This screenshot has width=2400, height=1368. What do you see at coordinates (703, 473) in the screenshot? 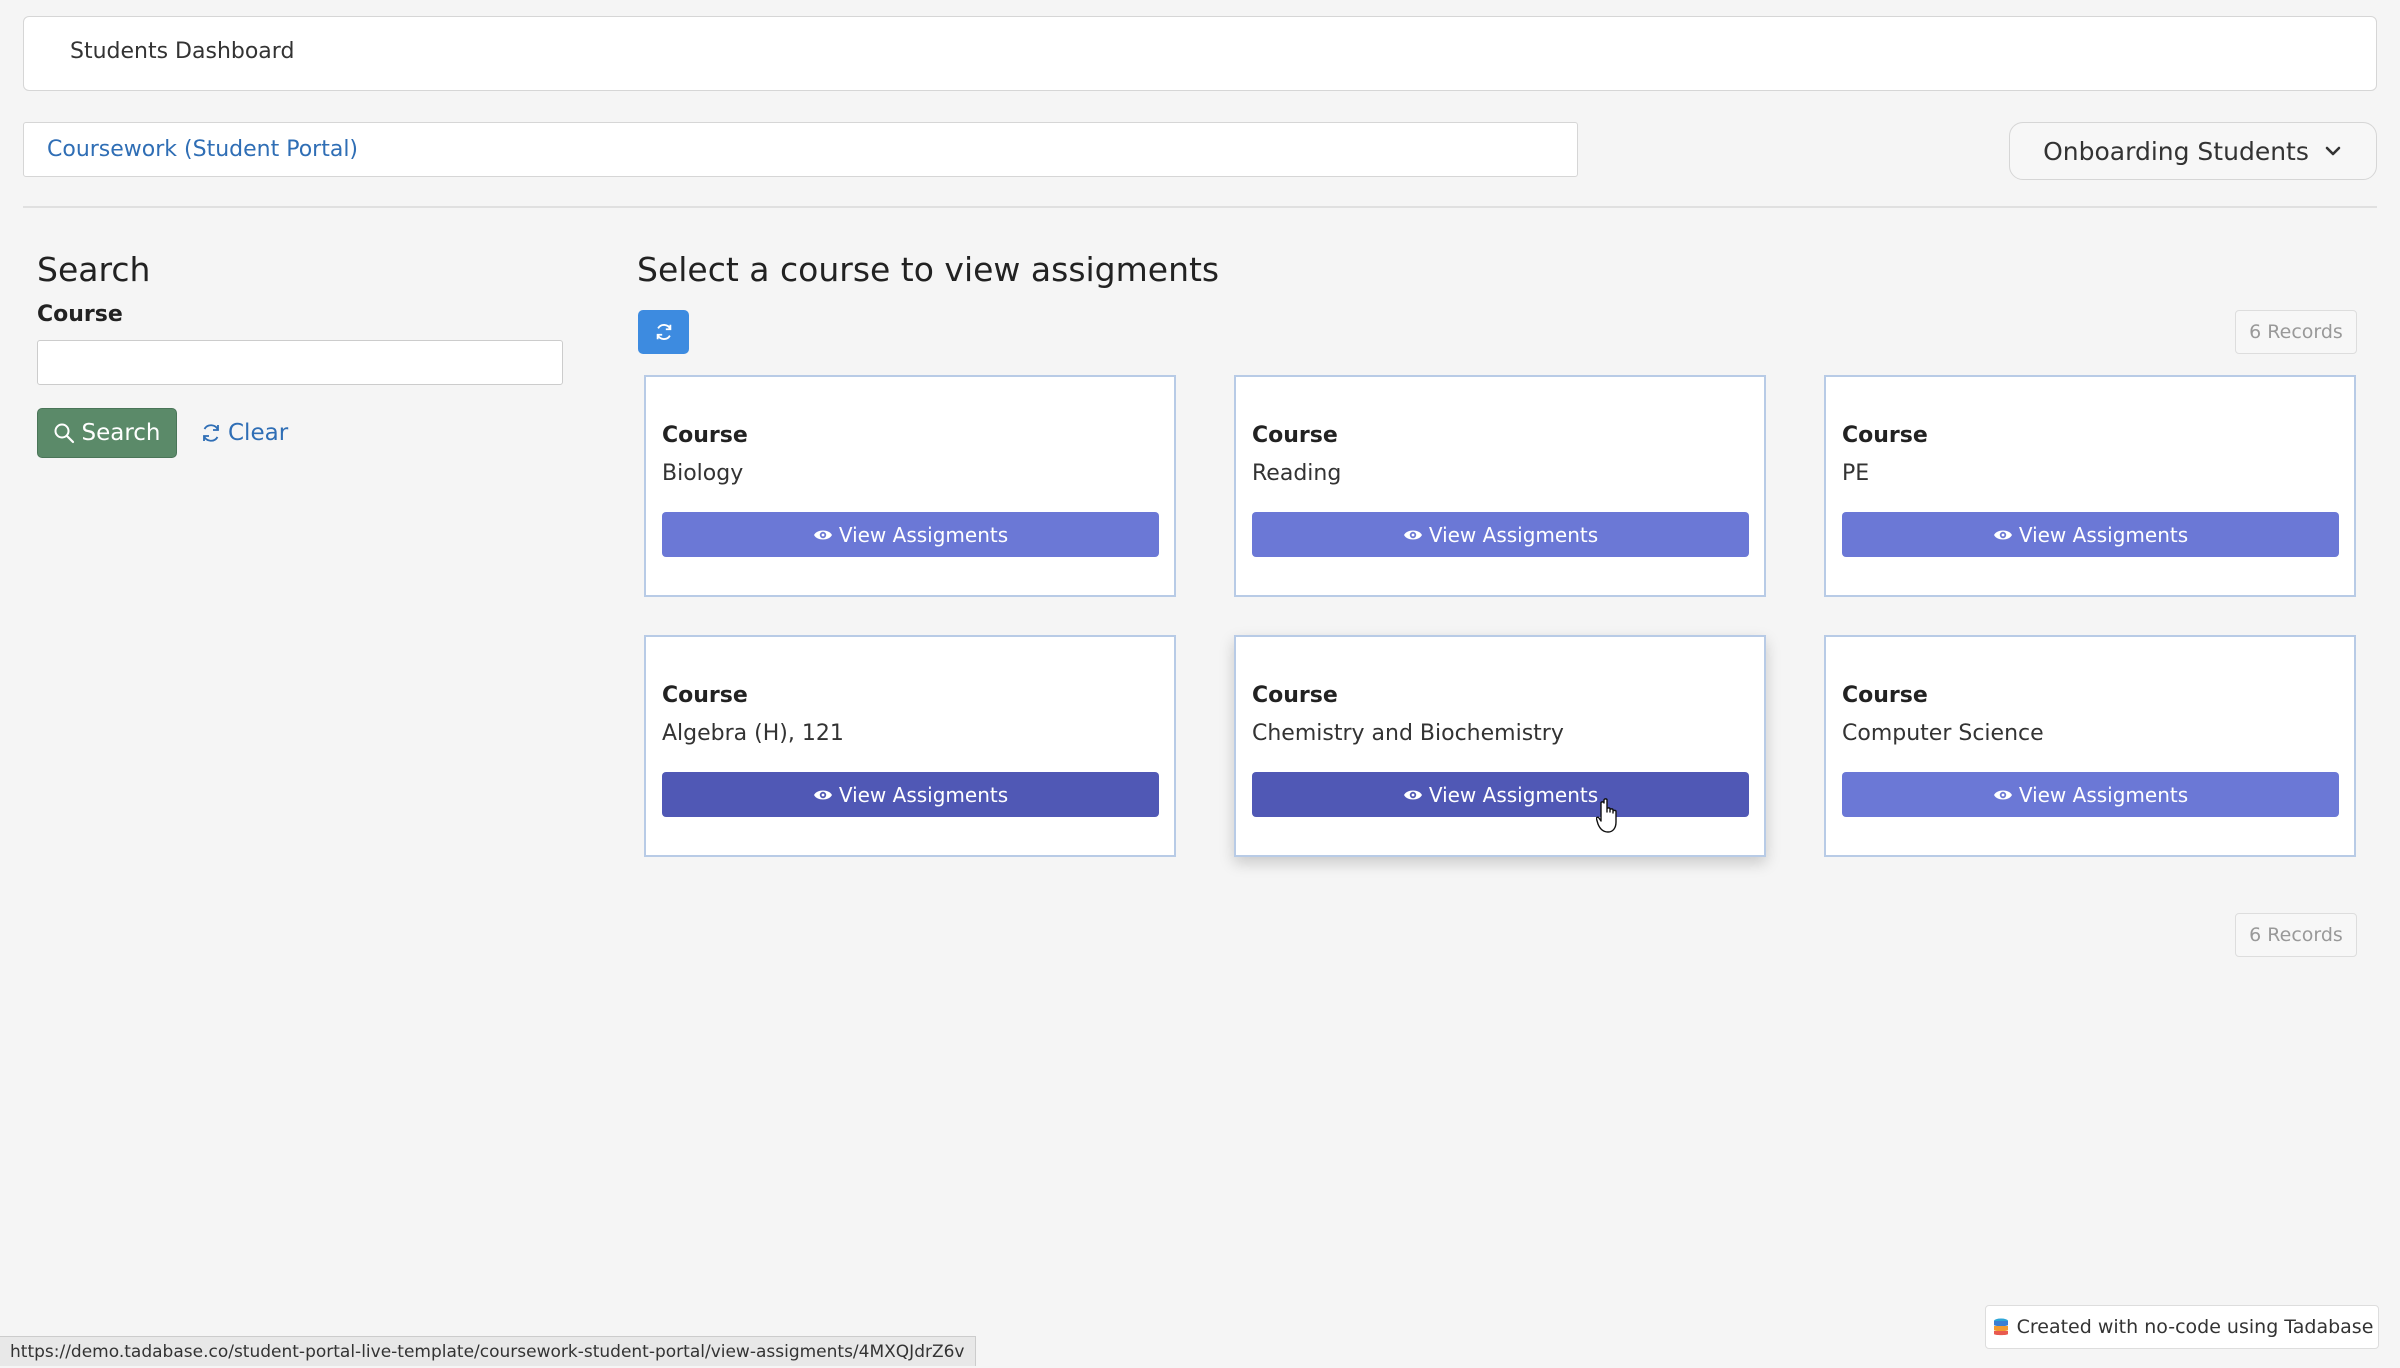
I see `course-card-value: Biology` at bounding box center [703, 473].